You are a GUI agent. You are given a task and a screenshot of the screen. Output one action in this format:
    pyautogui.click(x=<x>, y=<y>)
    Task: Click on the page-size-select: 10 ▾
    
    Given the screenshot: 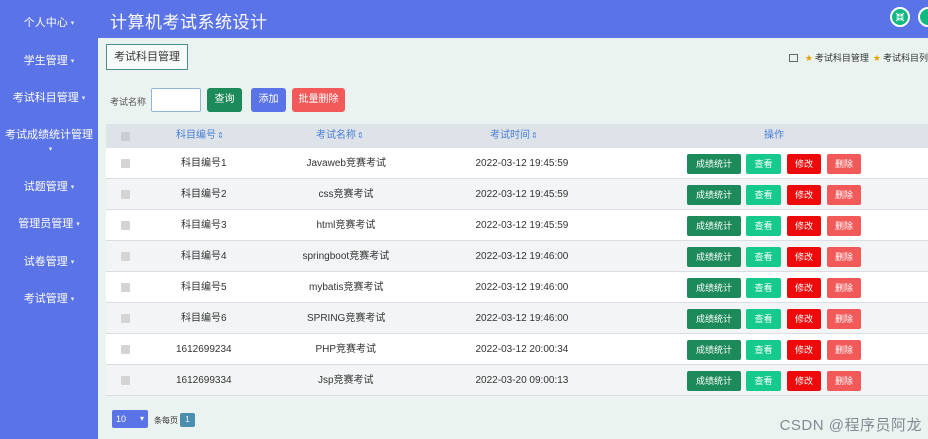 What is the action you would take?
    pyautogui.click(x=130, y=419)
    